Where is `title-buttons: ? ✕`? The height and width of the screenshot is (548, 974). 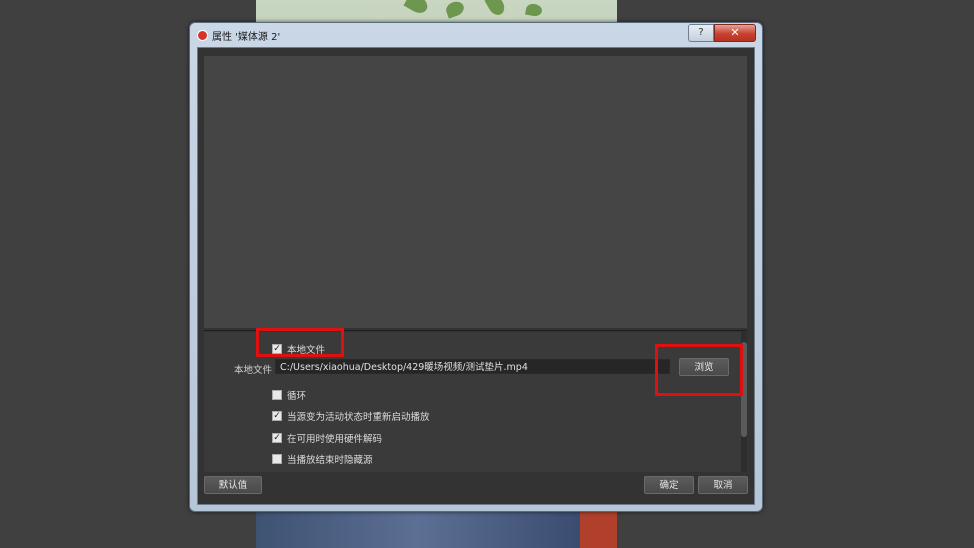
title-buttons: ? ✕ is located at coordinates (722, 33).